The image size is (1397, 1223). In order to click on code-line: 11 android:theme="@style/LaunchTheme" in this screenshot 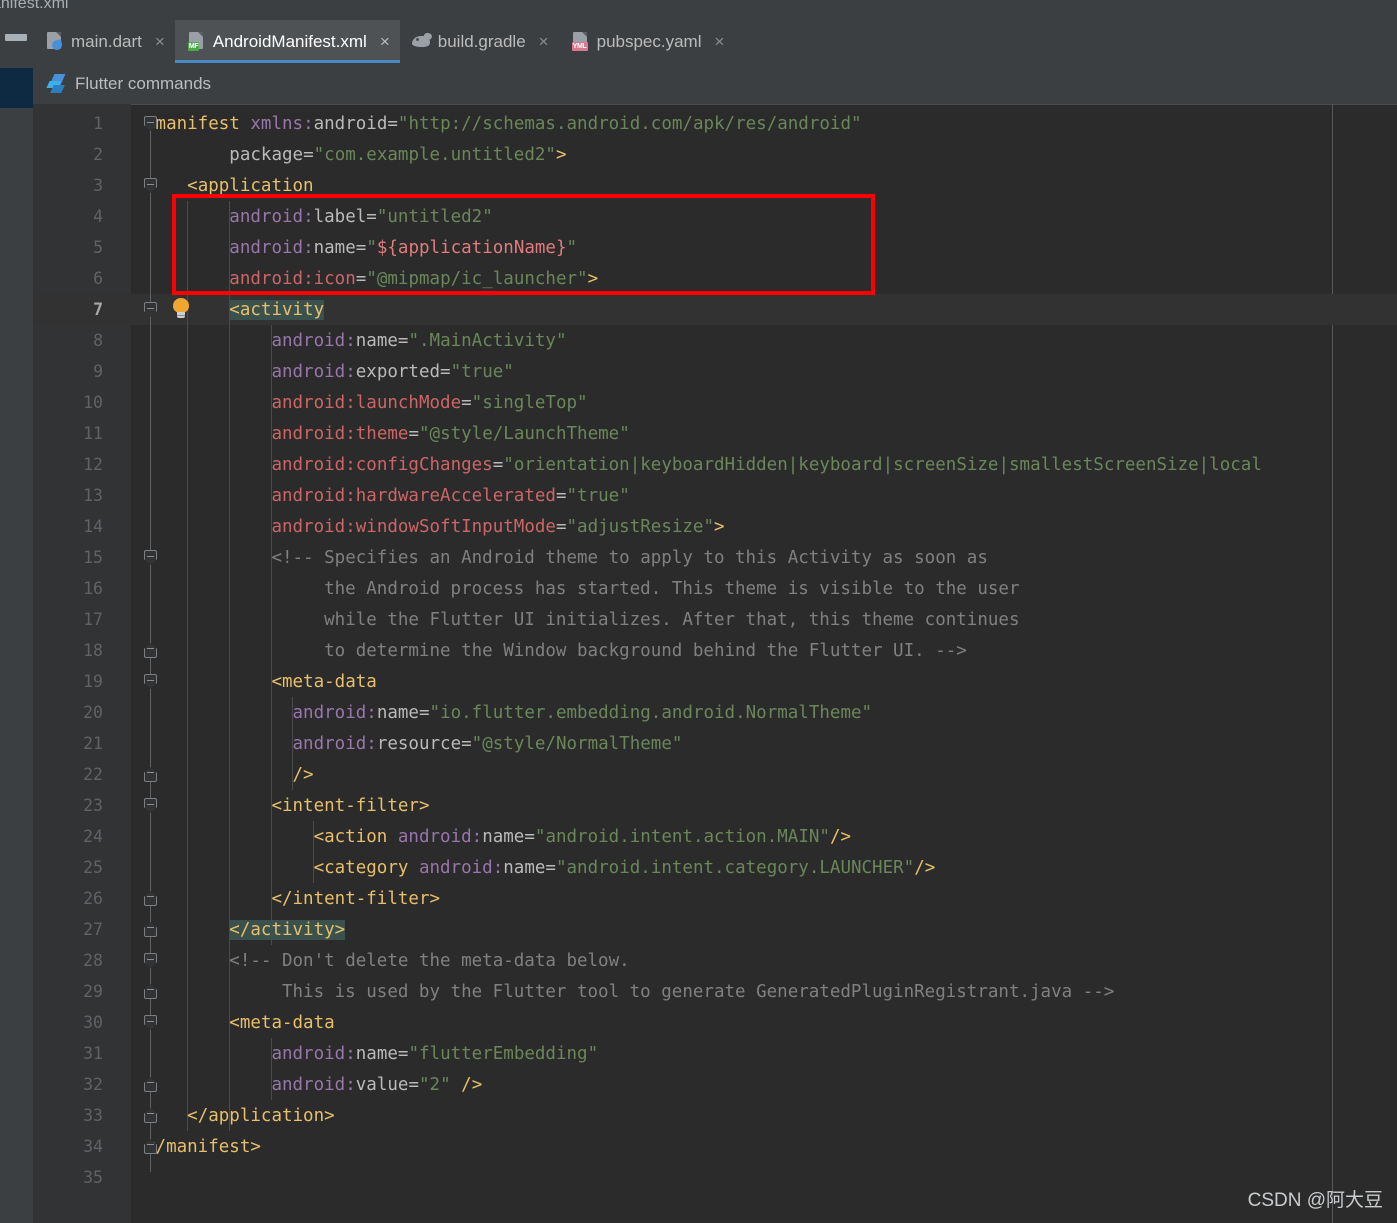, I will do `click(715, 433)`.